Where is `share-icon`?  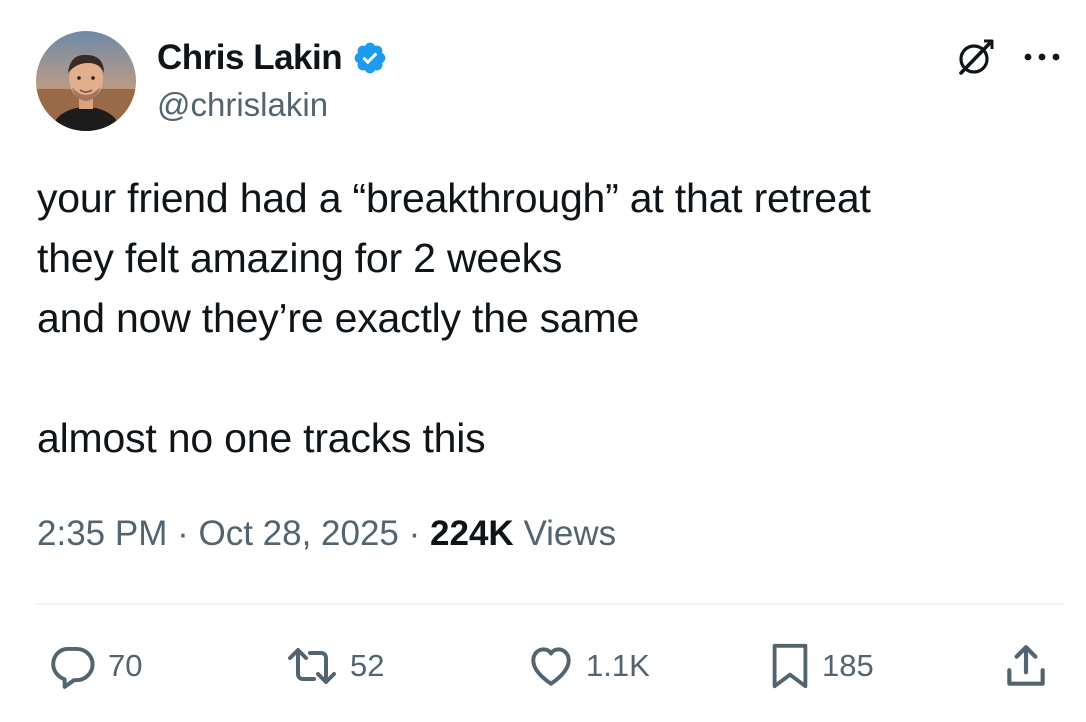 share-icon is located at coordinates (1026, 665).